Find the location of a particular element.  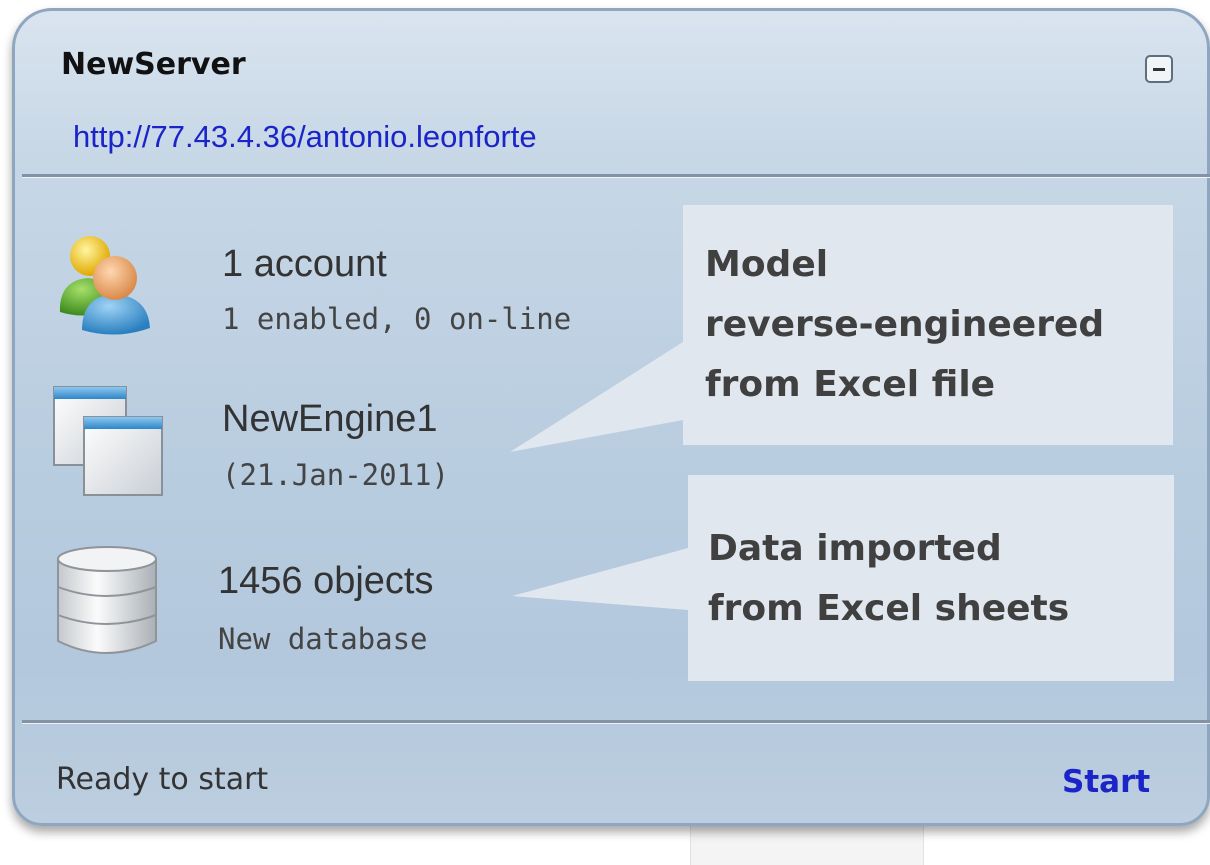

data-callout-line: Data imported is located at coordinates (855, 548).